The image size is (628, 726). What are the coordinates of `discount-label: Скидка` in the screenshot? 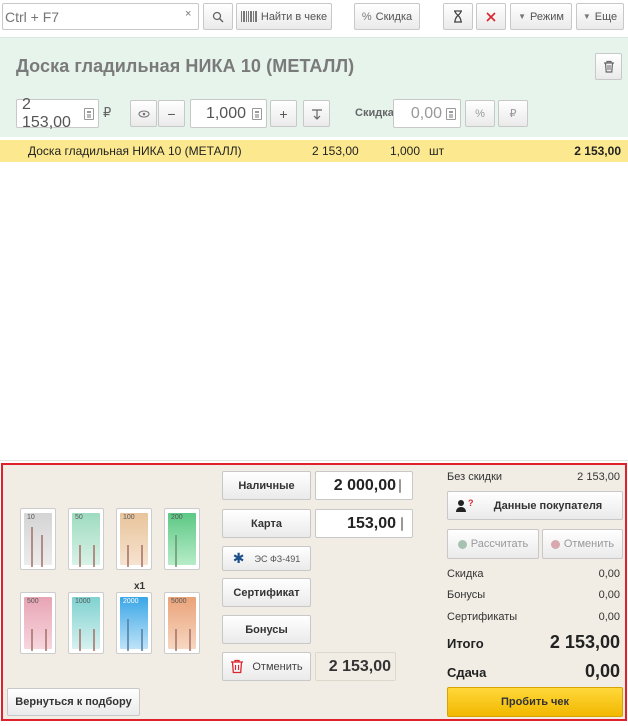 It's located at (374, 113).